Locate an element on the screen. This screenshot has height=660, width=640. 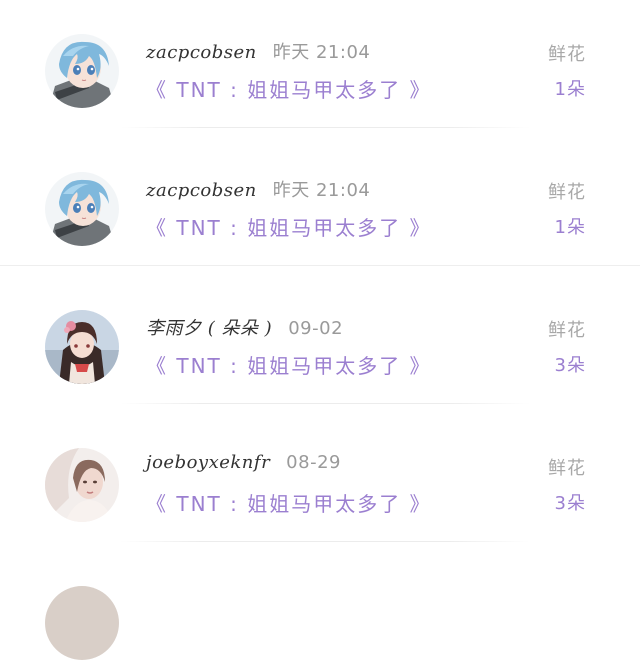
timestamp: 09-02 is located at coordinates (316, 328).